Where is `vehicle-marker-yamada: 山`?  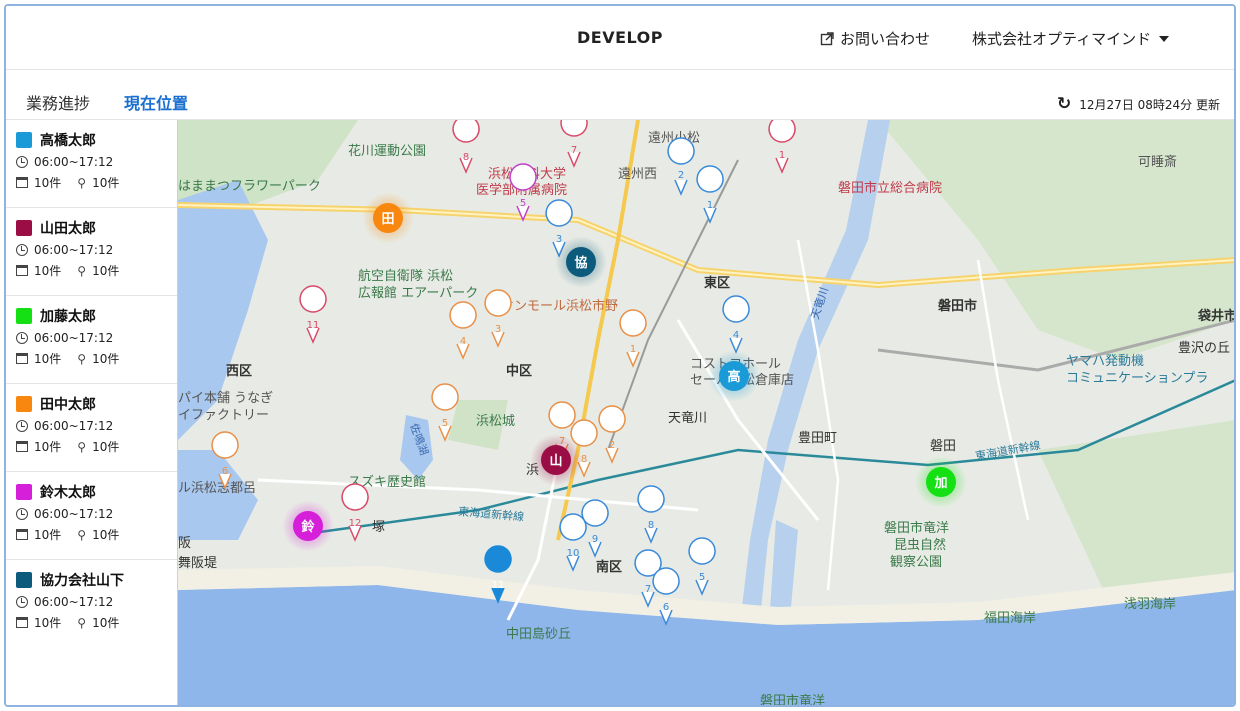 vehicle-marker-yamada: 山 is located at coordinates (556, 460).